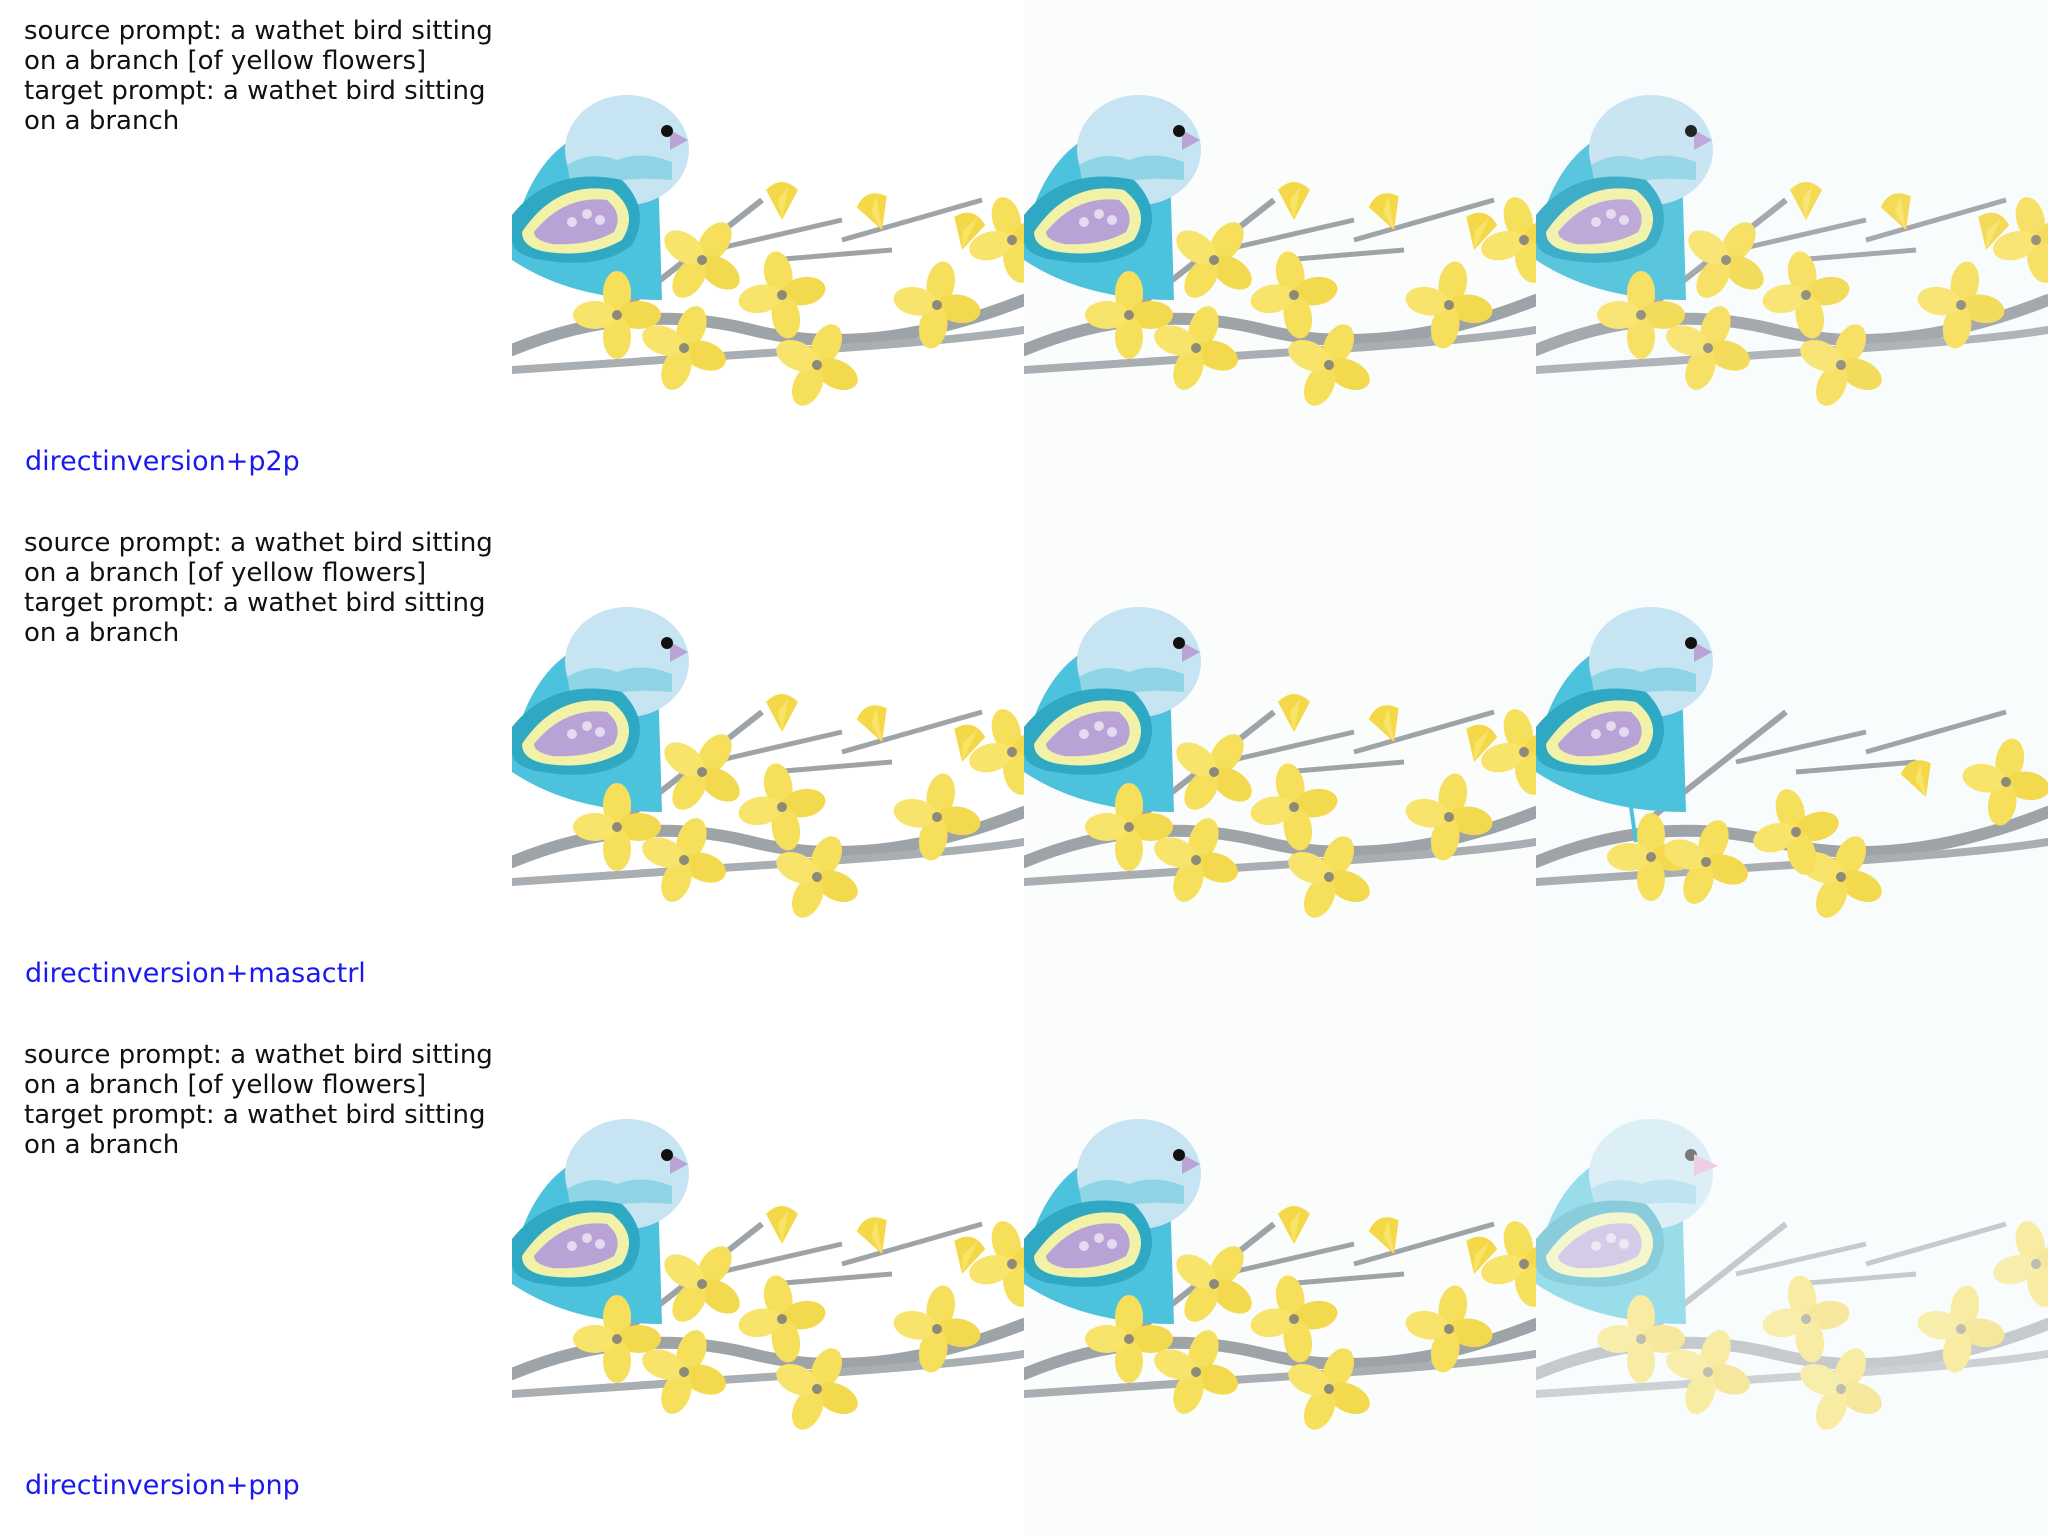 The height and width of the screenshot is (1536, 2048). Describe the element at coordinates (162, 461) in the screenshot. I see `method-label: directinversion+p2p` at that location.